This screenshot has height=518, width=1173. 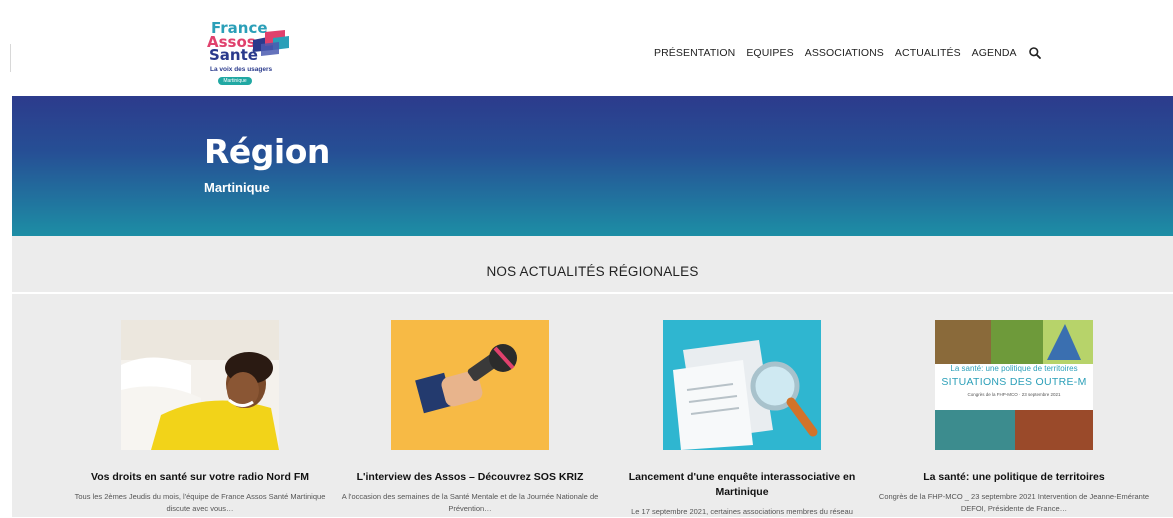 What do you see at coordinates (241, 69) in the screenshot?
I see `logo-tagline: La voix des usagers` at bounding box center [241, 69].